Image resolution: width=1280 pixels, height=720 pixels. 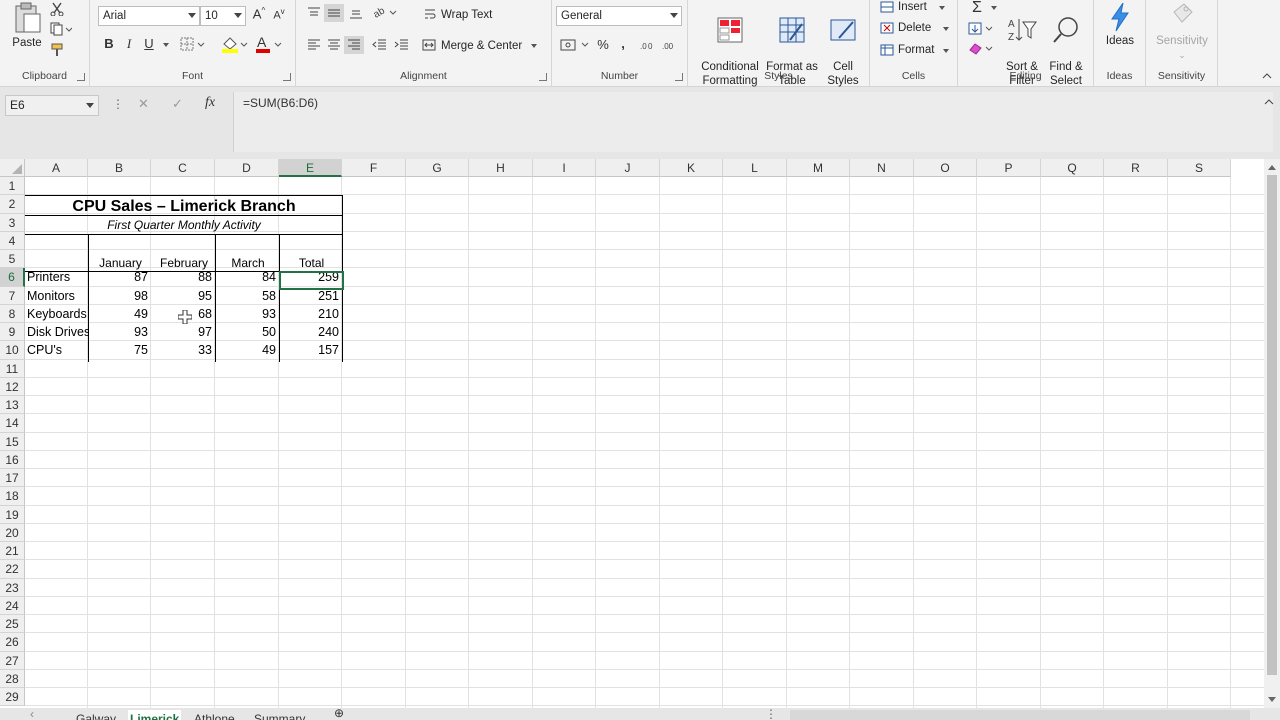 I want to click on row-header-24: 24, so click(x=12, y=605).